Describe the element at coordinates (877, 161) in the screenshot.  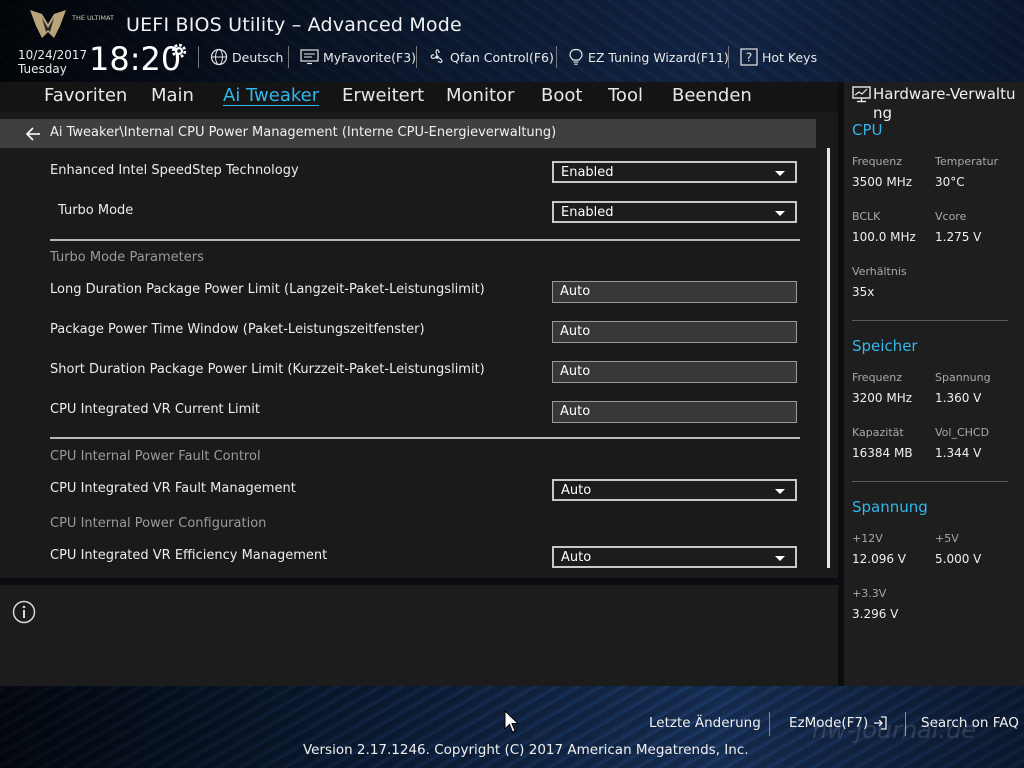
I see `cpu-freq-label: Frequenz` at that location.